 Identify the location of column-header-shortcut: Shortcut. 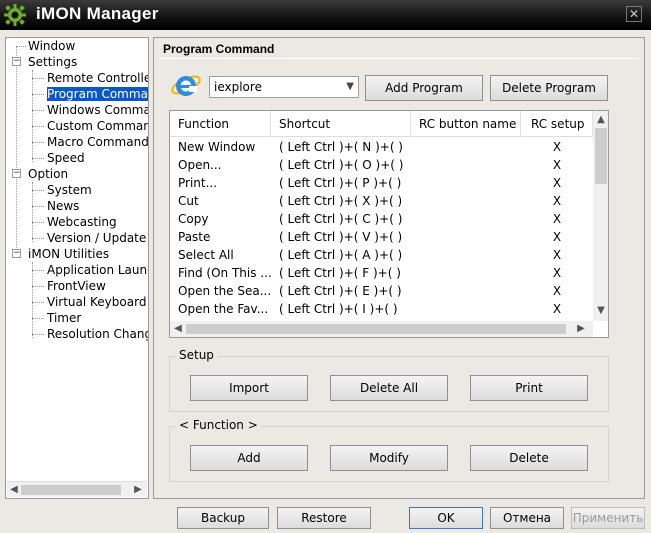
(341, 124).